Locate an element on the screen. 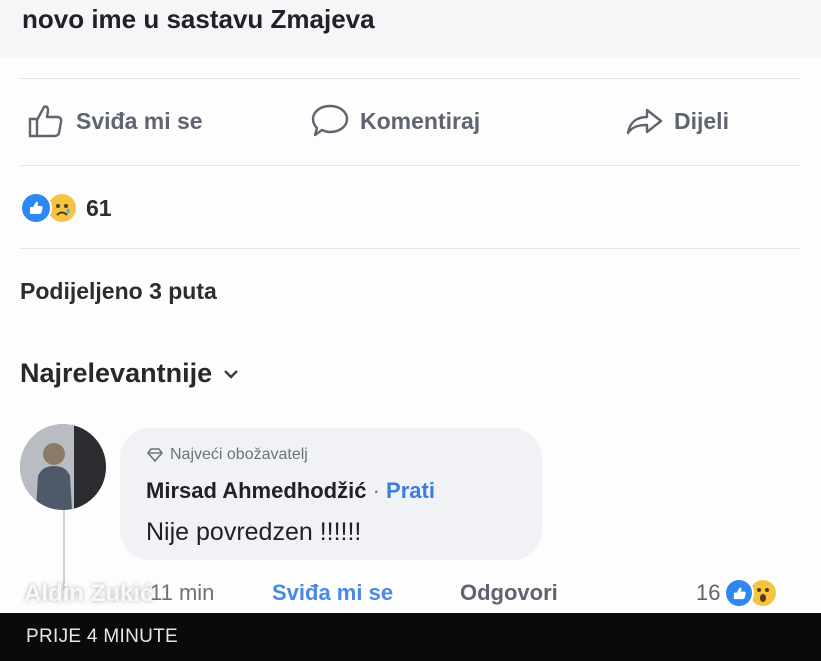 The image size is (821, 661). badge-label: Najveći obožavatelj is located at coordinates (239, 454).